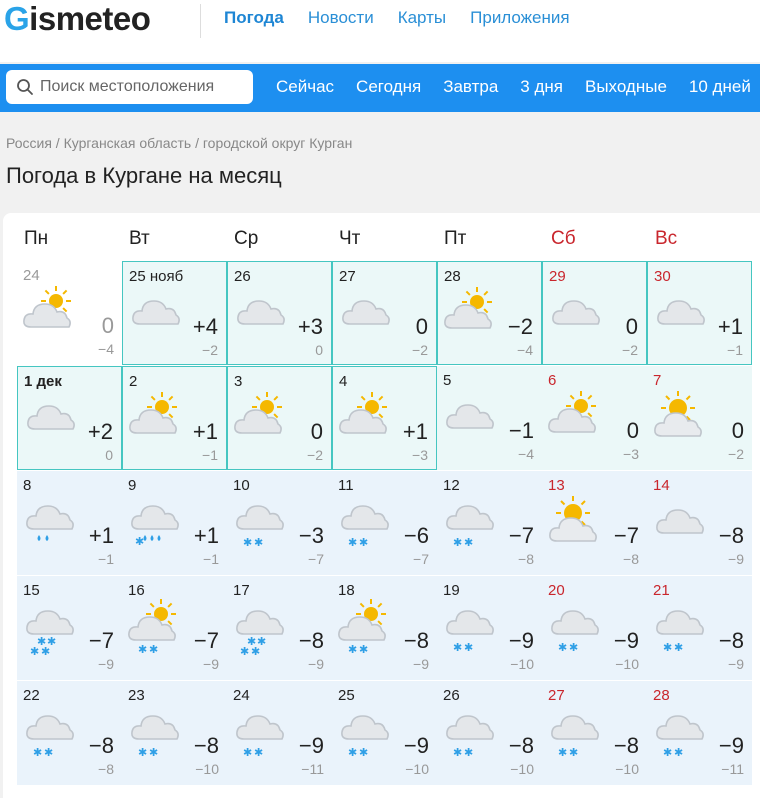  I want to click on tab-today: Сегодня, so click(388, 87).